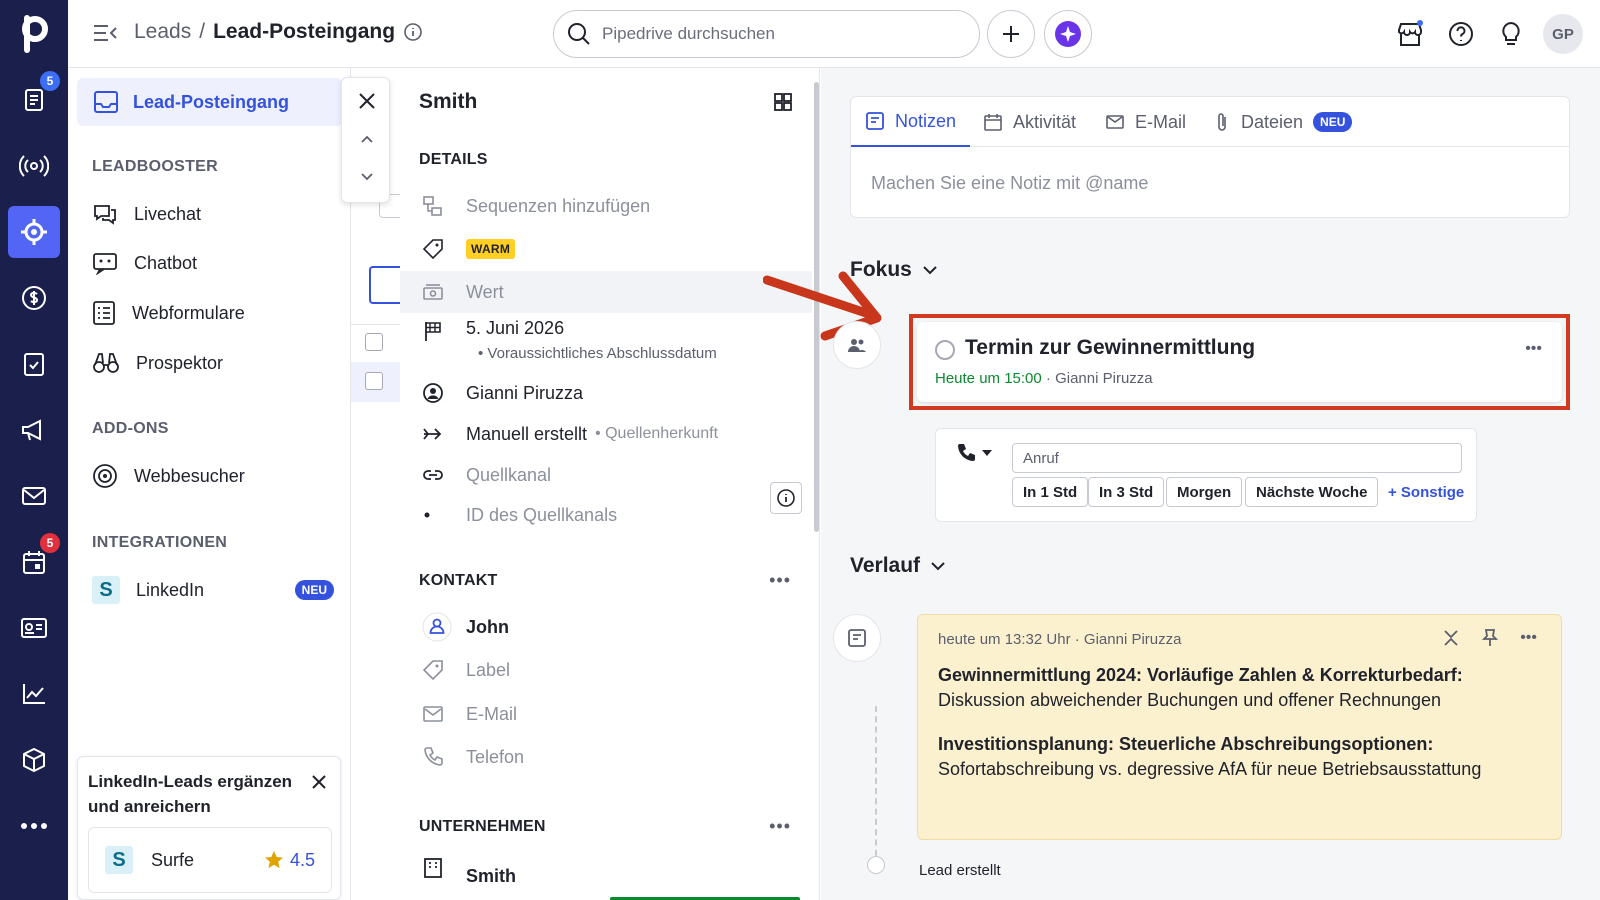  Describe the element at coordinates (606, 757) in the screenshot. I see `contact-phone-row: Telefon` at that location.